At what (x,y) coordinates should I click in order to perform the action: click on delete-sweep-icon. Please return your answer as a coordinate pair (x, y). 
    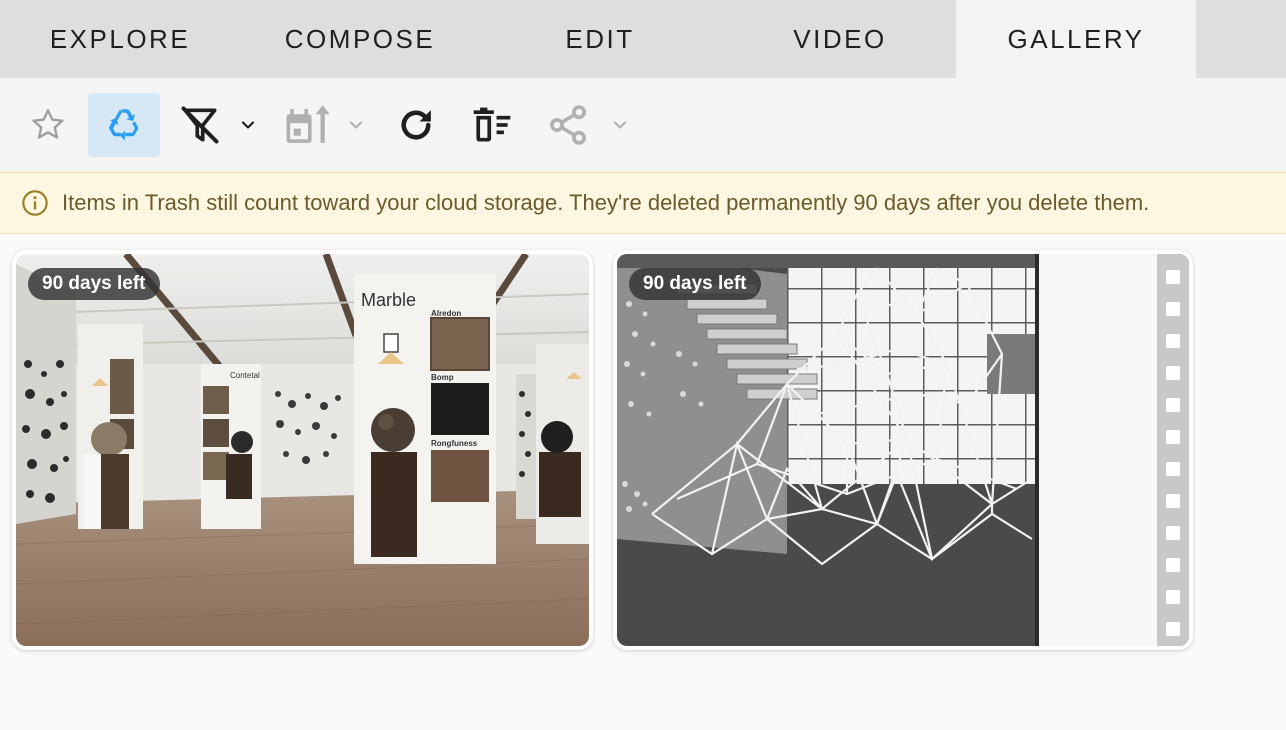
    Looking at the image, I should click on (492, 124).